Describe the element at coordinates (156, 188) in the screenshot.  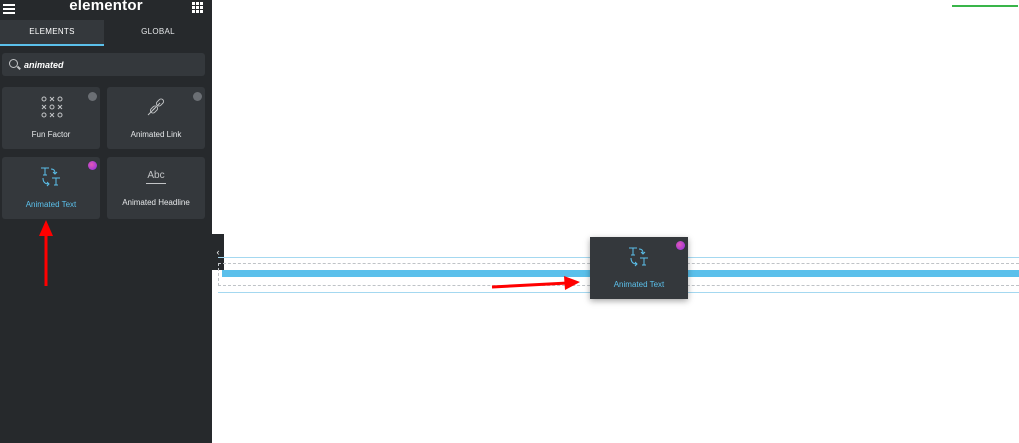
I see `widget-animated-headline: Abc Animated Headline` at that location.